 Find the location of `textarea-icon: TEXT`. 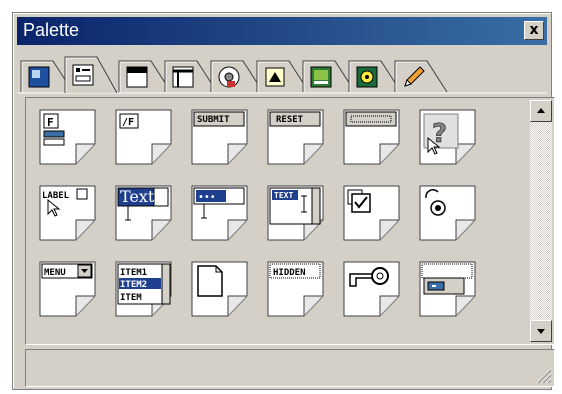

textarea-icon: TEXT is located at coordinates (296, 214).